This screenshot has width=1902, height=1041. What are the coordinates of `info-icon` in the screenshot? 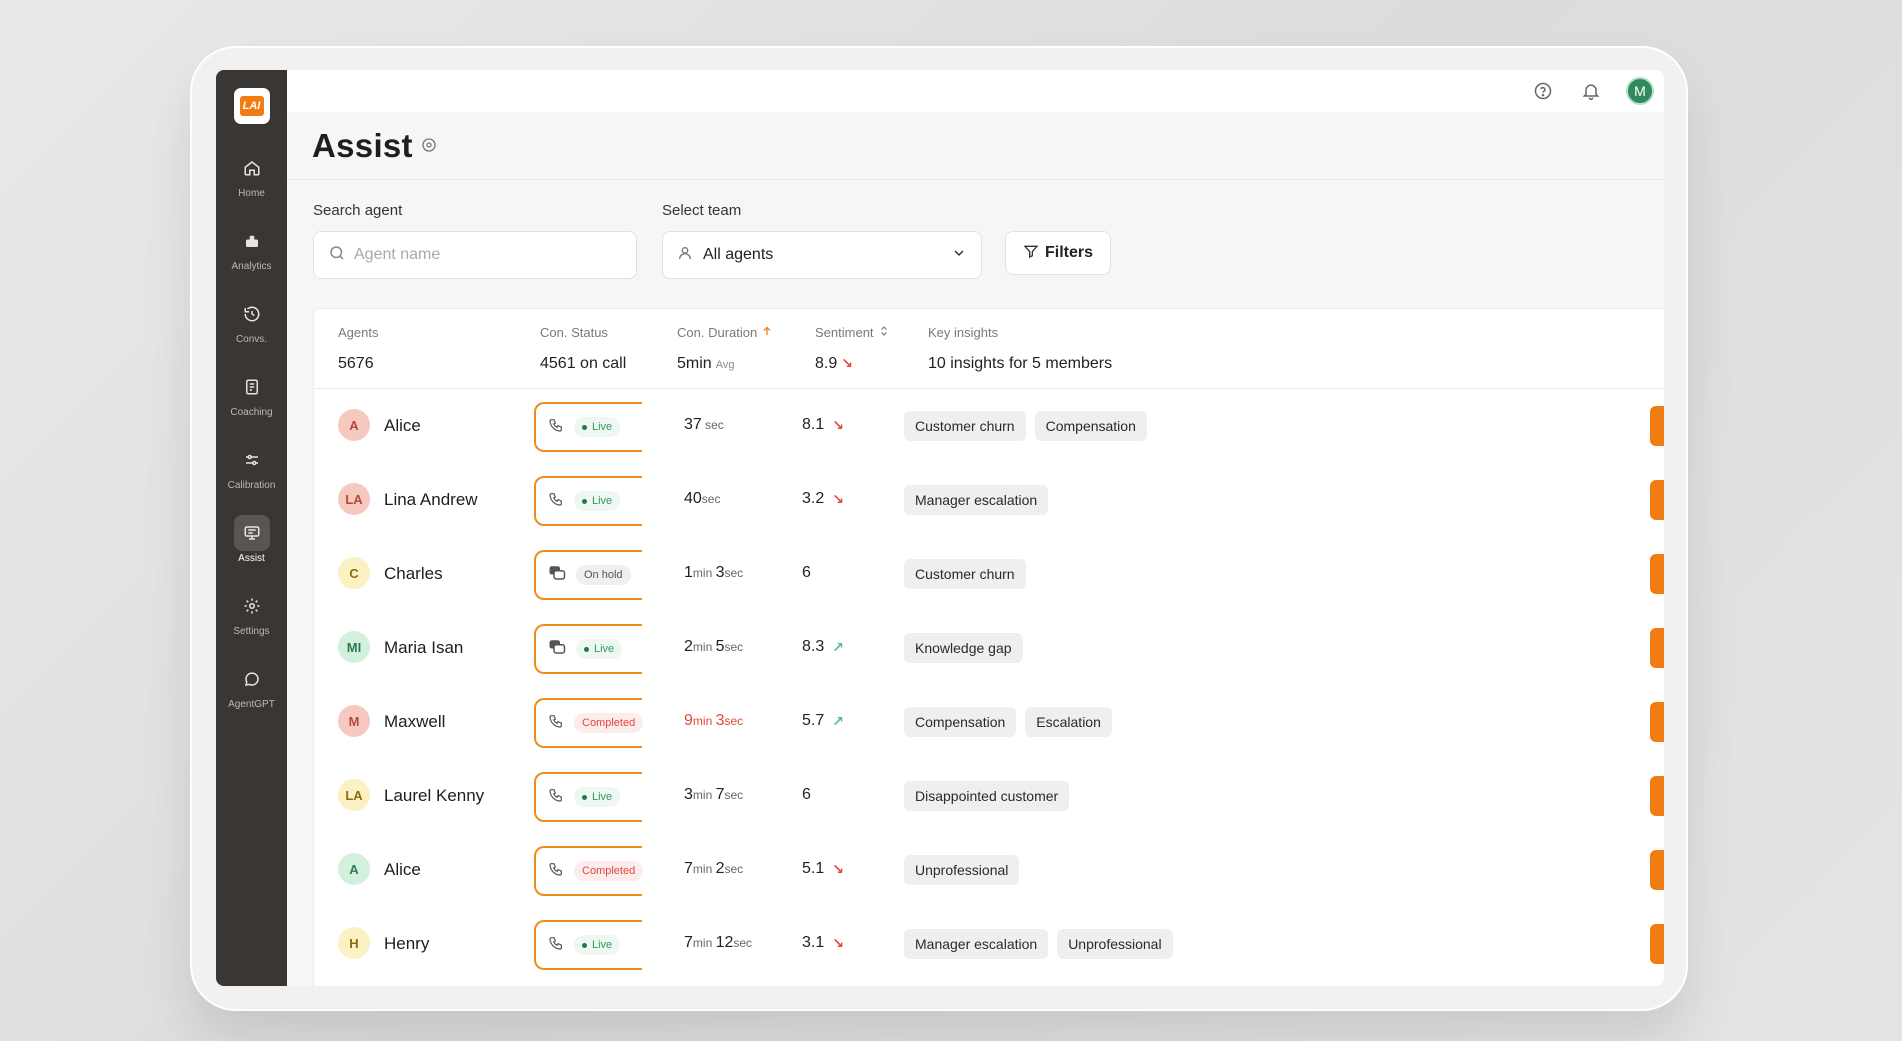 It's located at (429, 147).